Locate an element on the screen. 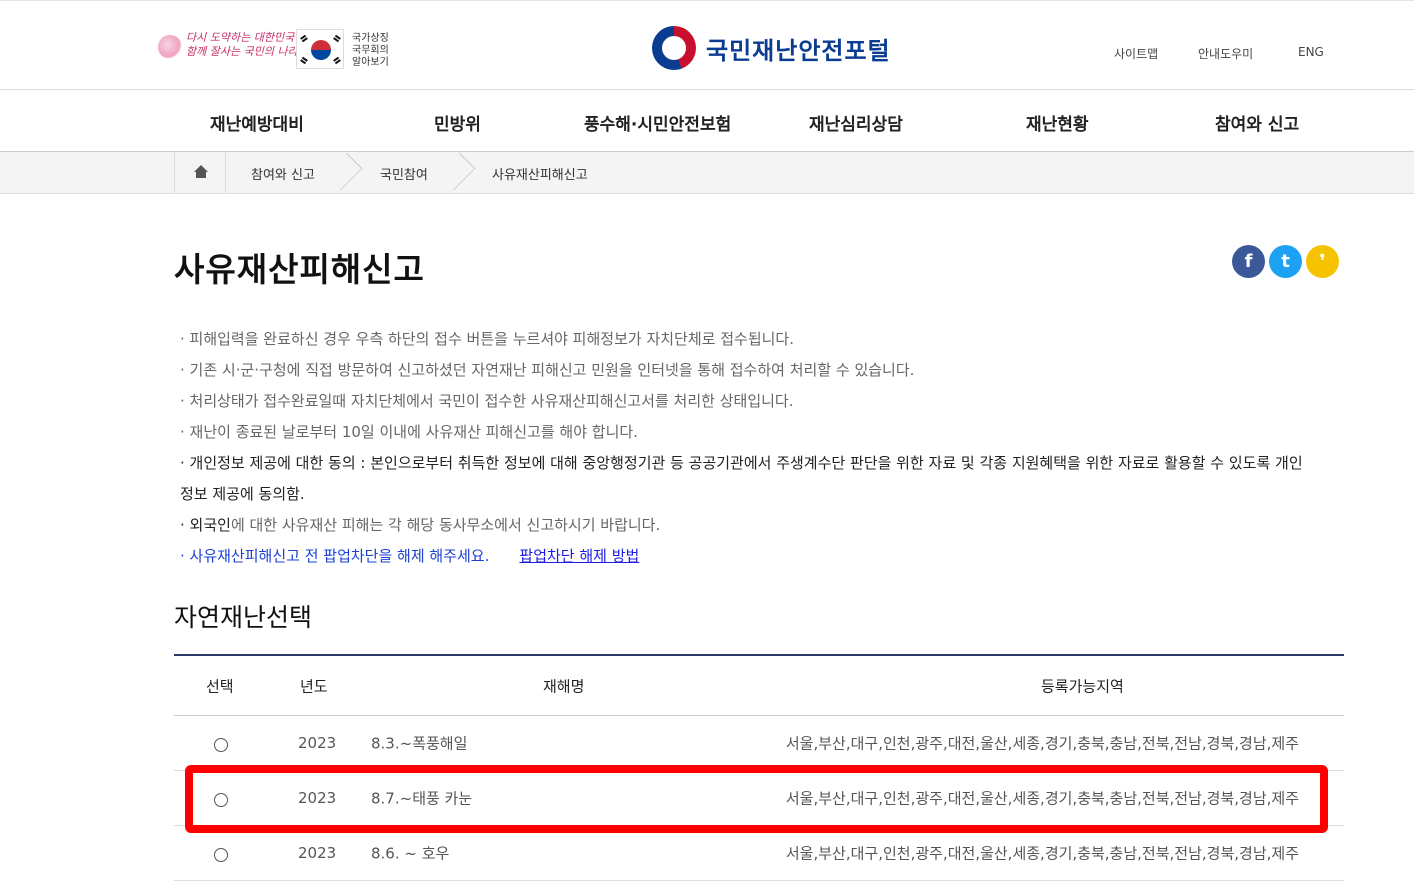 This screenshot has width=1414, height=882. header-regions: 등록가능지역 is located at coordinates (1082, 686).